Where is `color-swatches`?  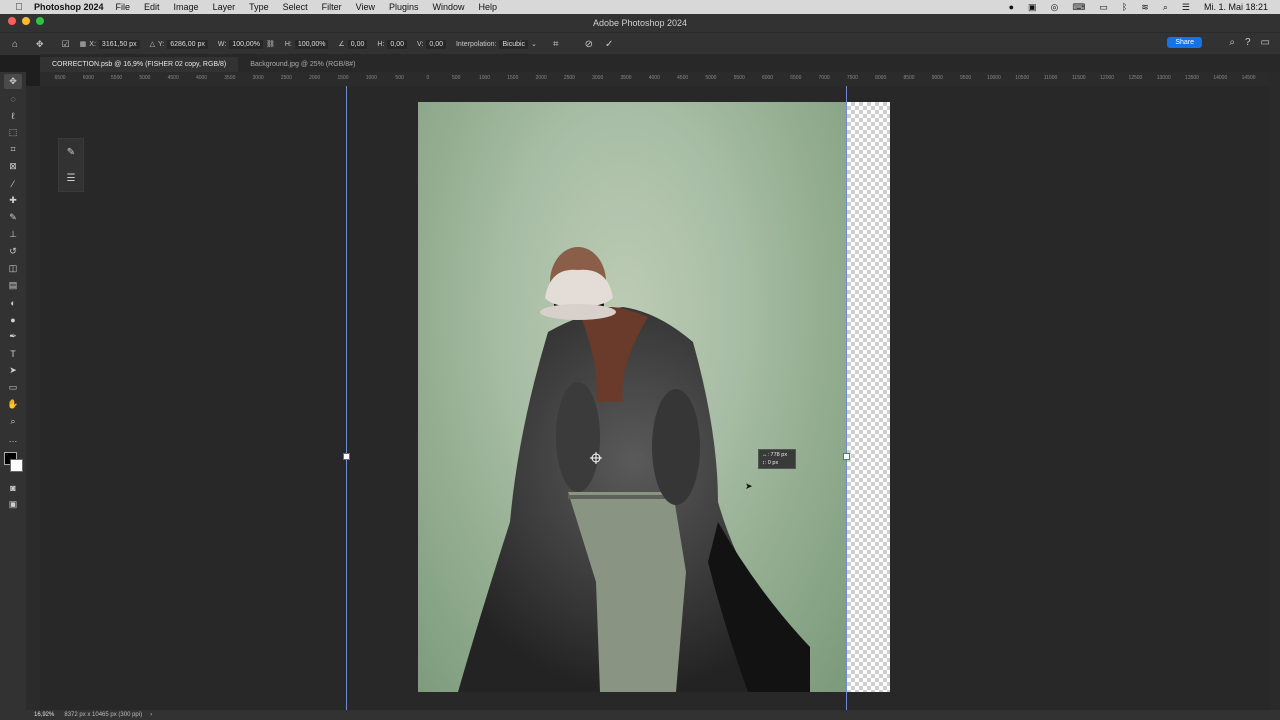 color-swatches is located at coordinates (13, 462).